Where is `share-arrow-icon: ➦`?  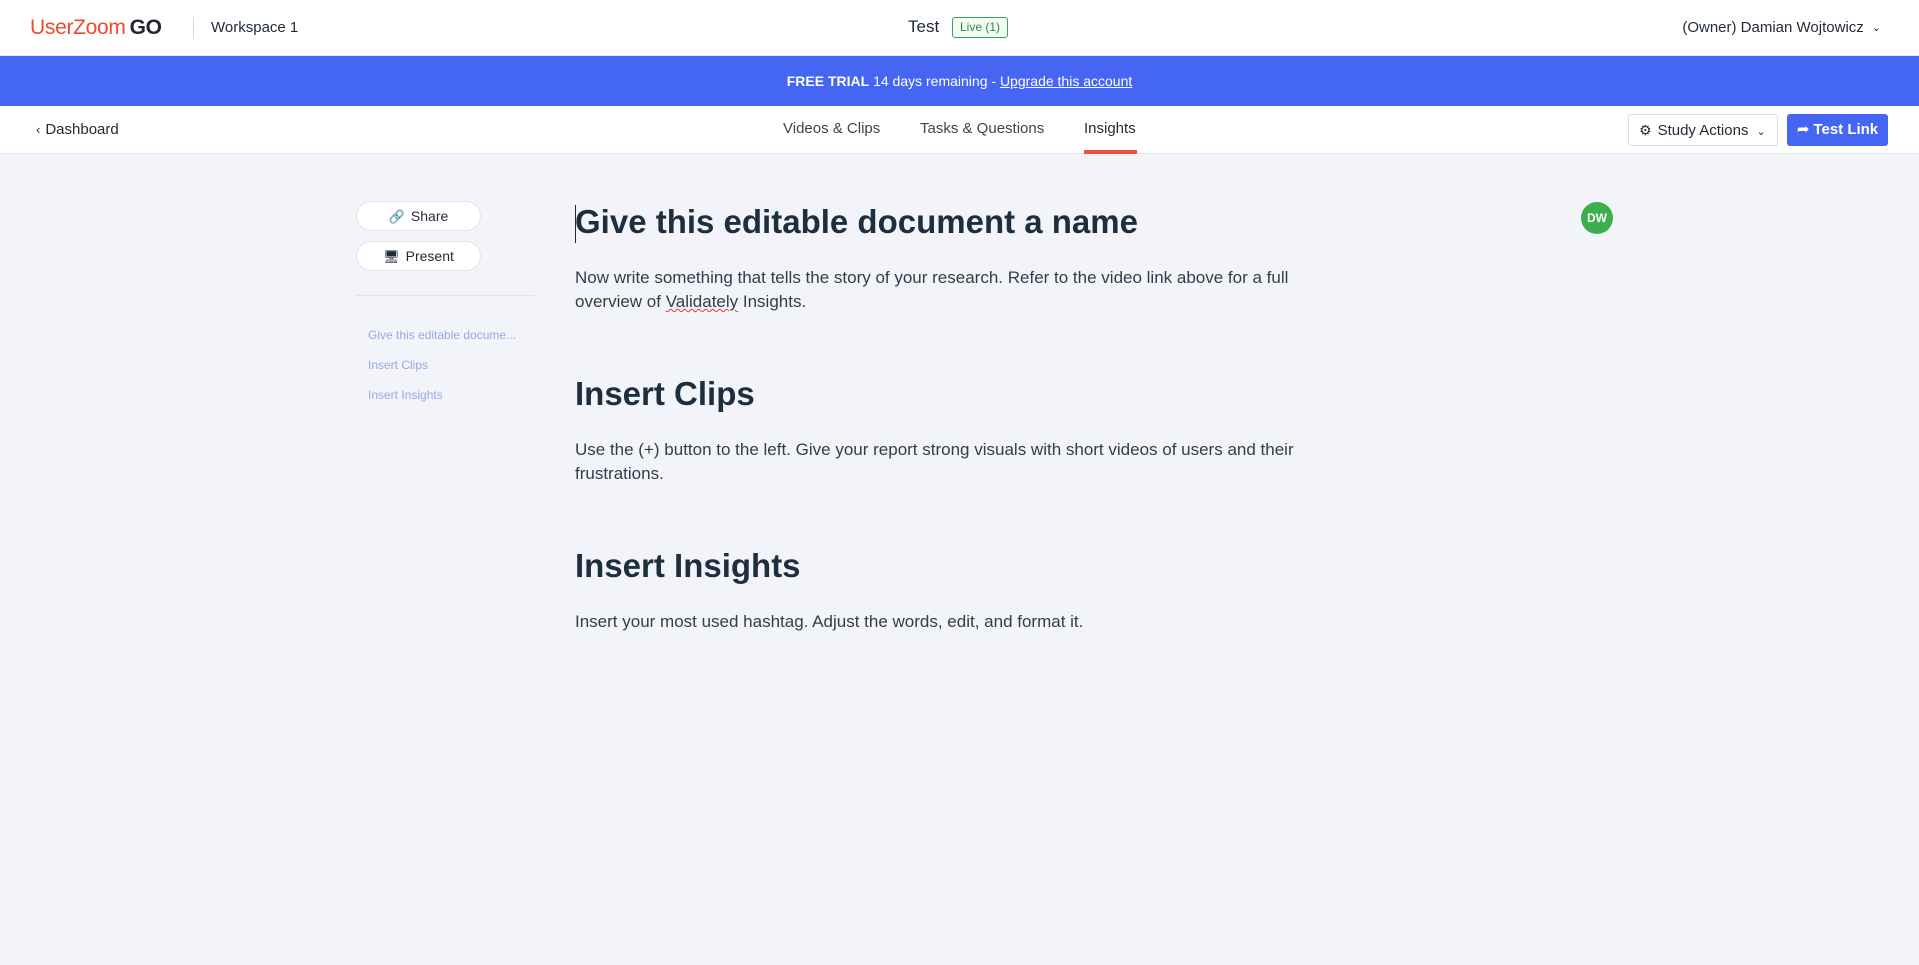 share-arrow-icon: ➦ is located at coordinates (1803, 129).